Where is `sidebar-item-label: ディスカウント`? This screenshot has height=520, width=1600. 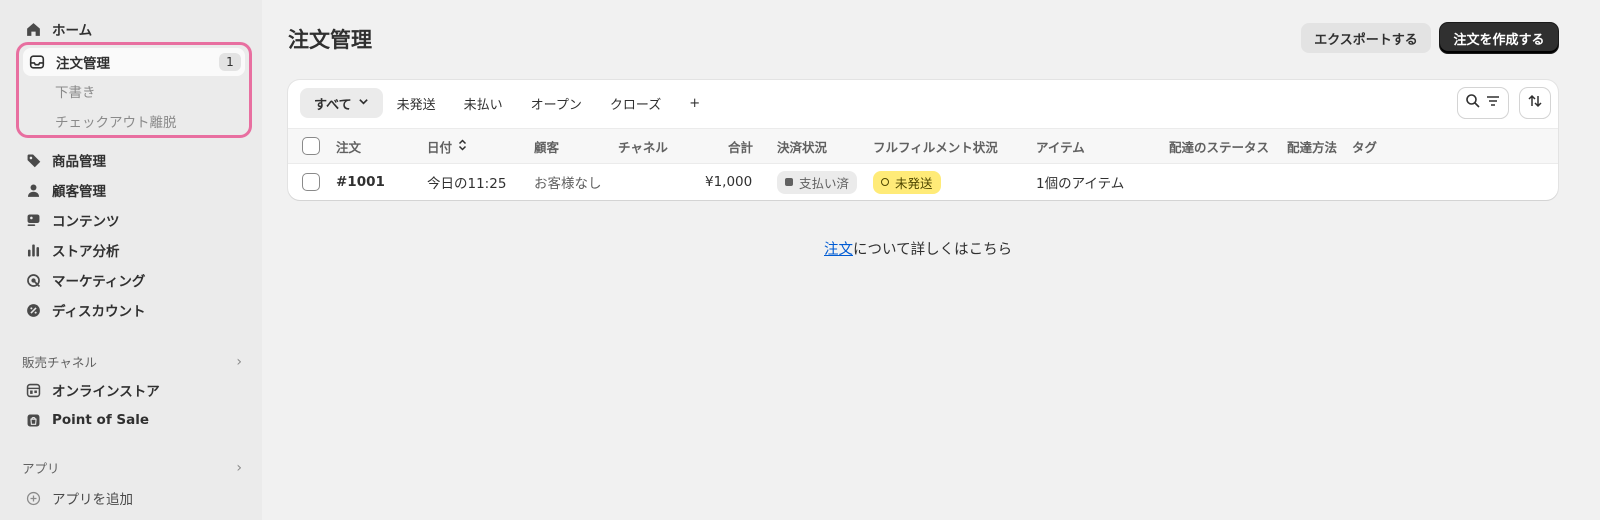
sidebar-item-label: ディスカウント is located at coordinates (99, 312).